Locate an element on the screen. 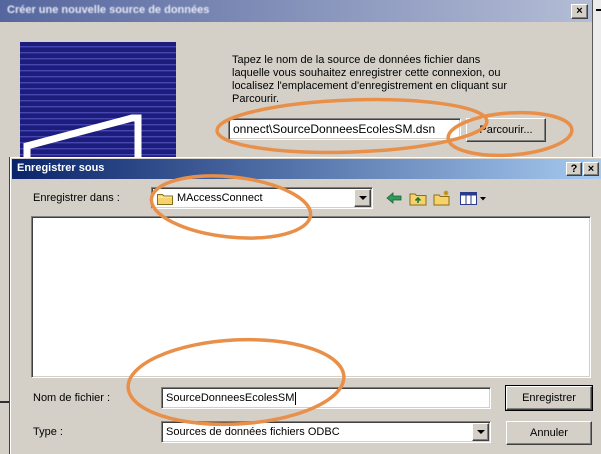 The width and height of the screenshot is (601, 454). save-in-combobox: MAccessConnect is located at coordinates (262, 198).